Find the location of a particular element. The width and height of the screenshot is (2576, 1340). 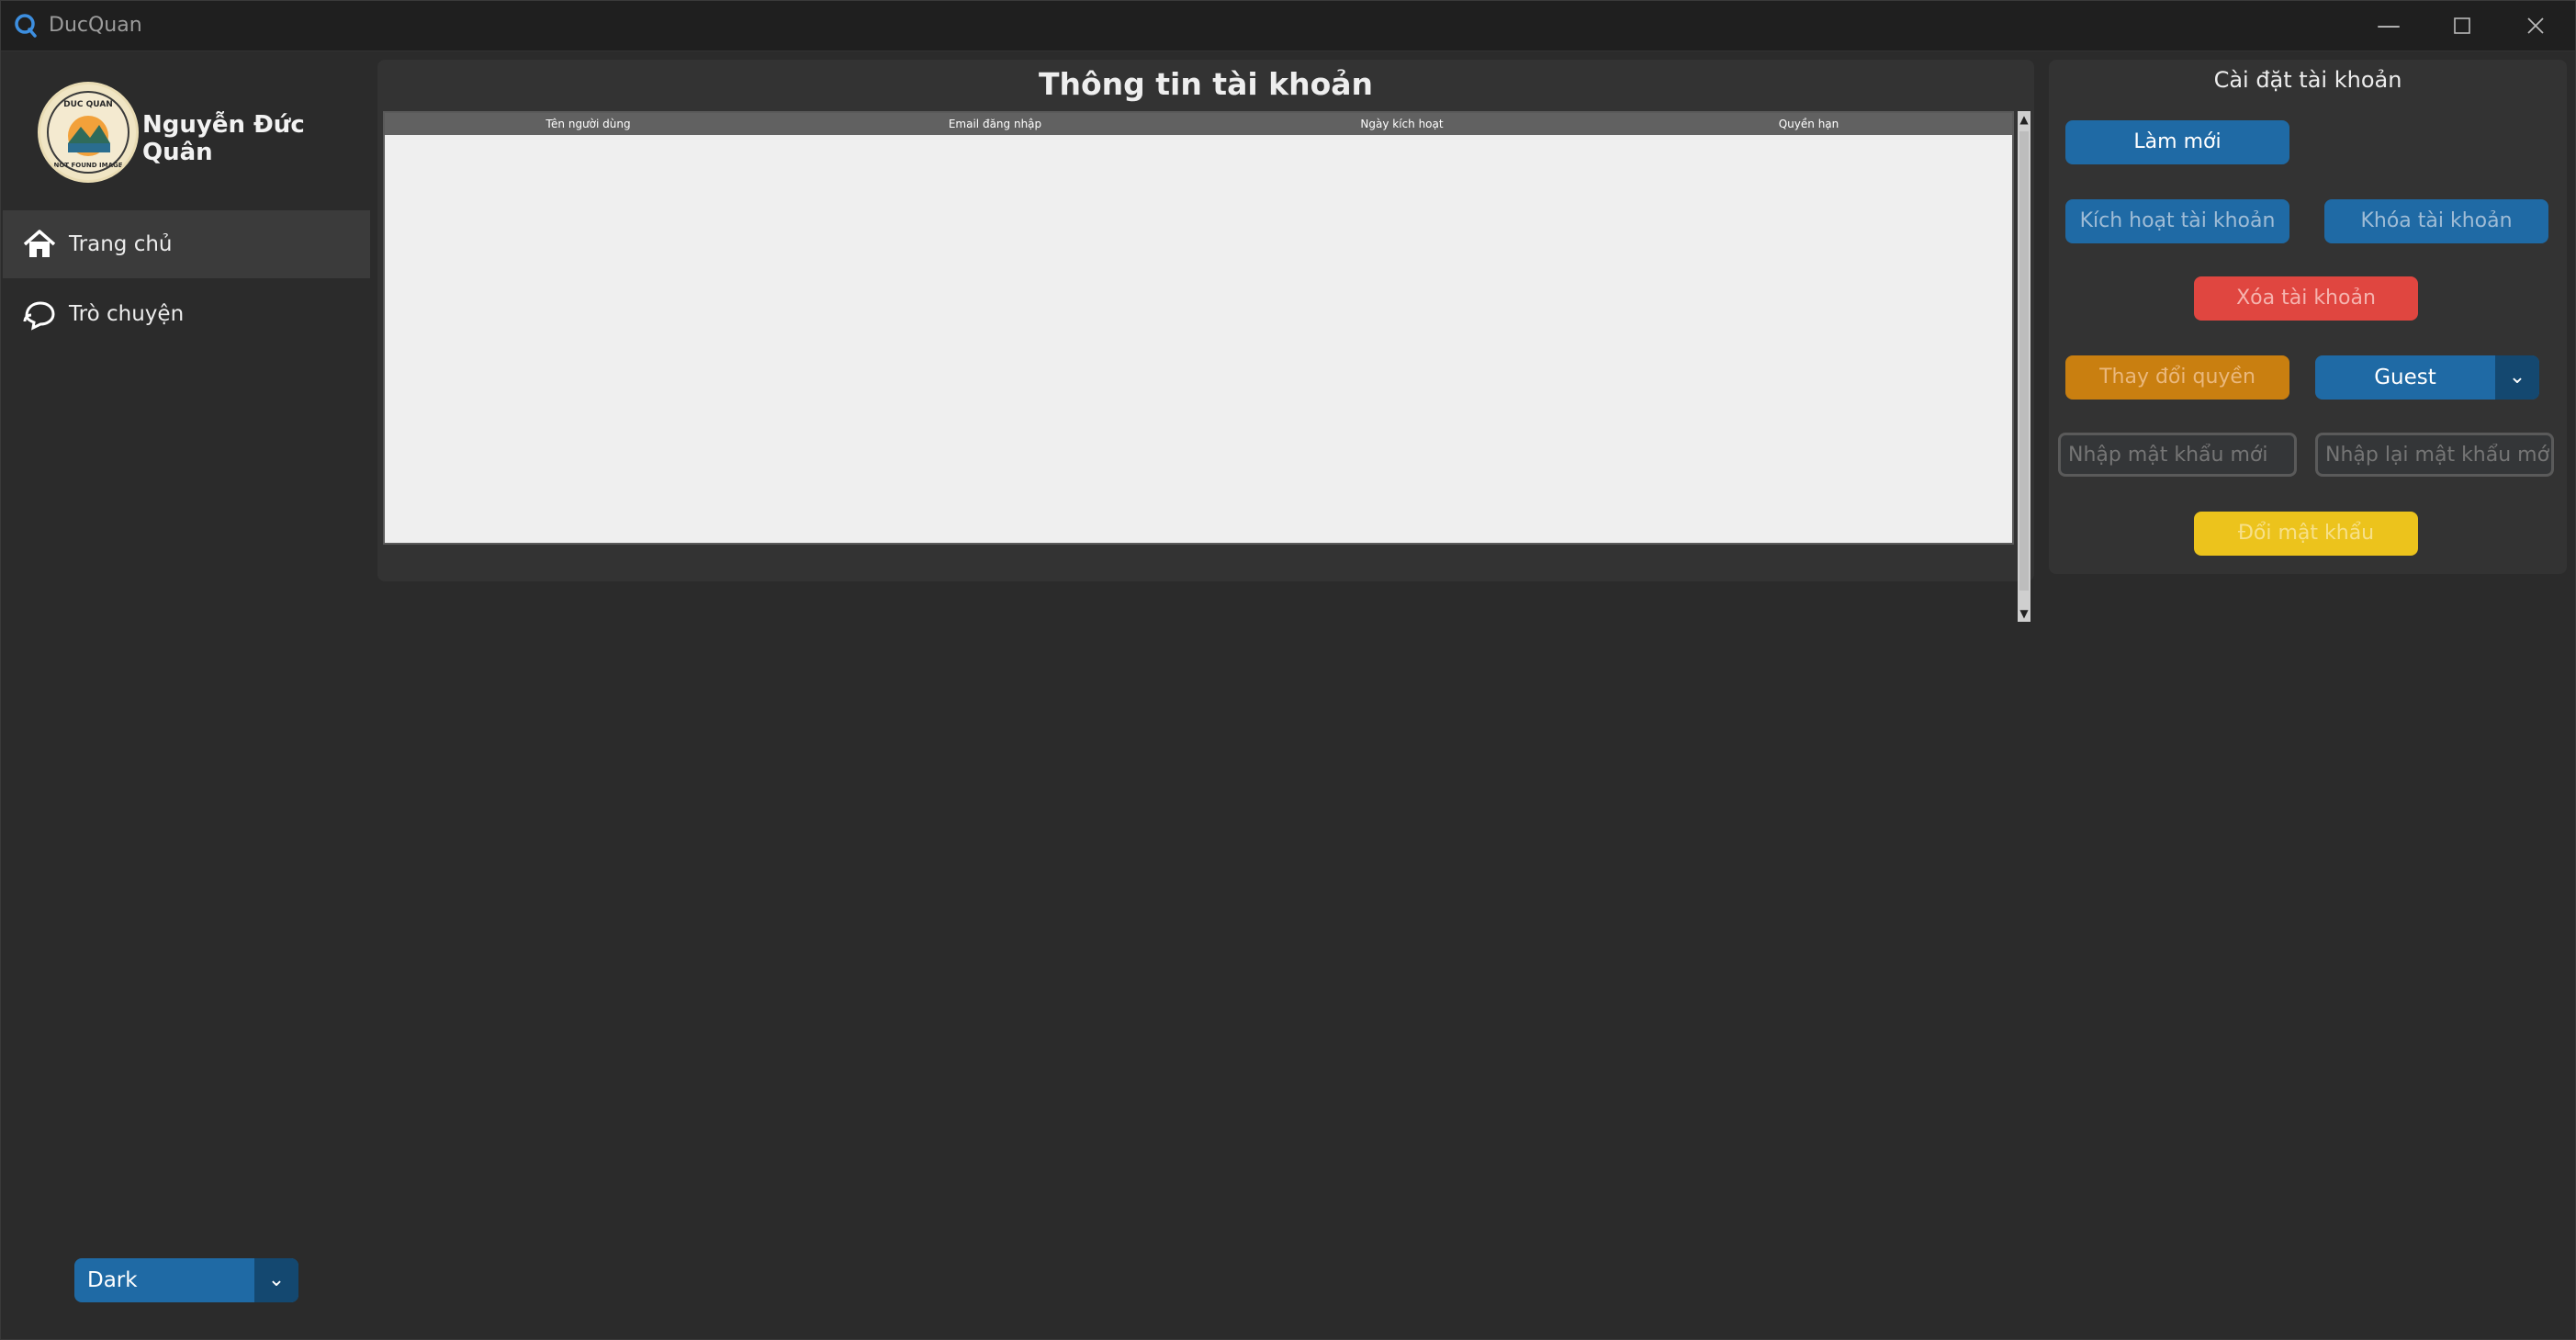

column-header-email: Email đăng nhập is located at coordinates (995, 124).